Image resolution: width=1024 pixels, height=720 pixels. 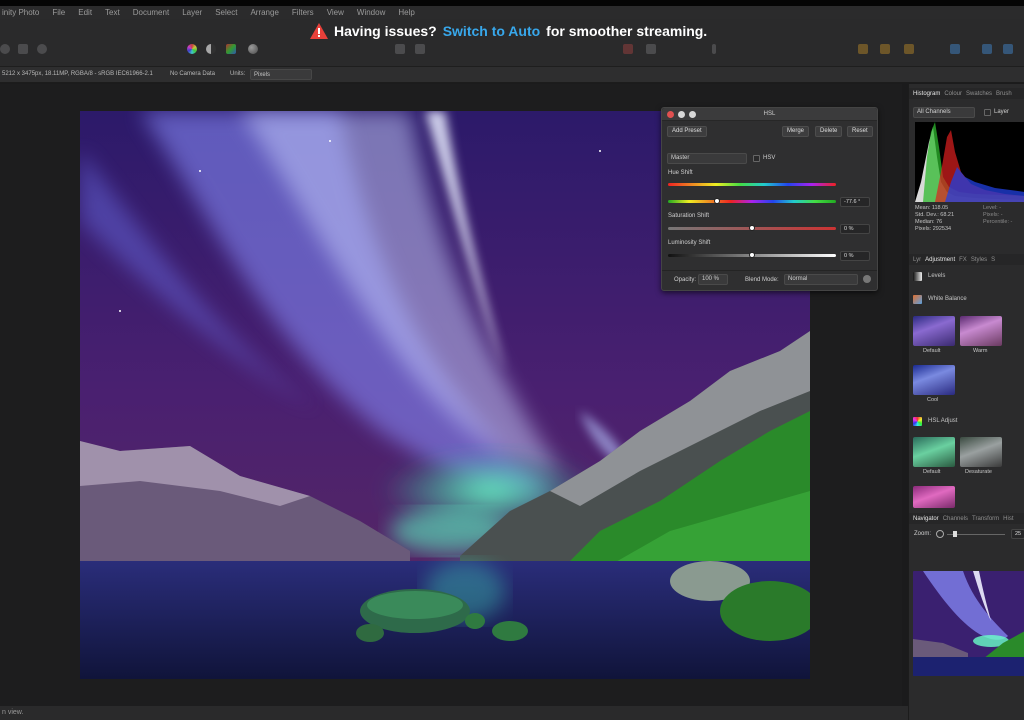 What do you see at coordinates (940, 534) in the screenshot?
I see `zoom-out-icon` at bounding box center [940, 534].